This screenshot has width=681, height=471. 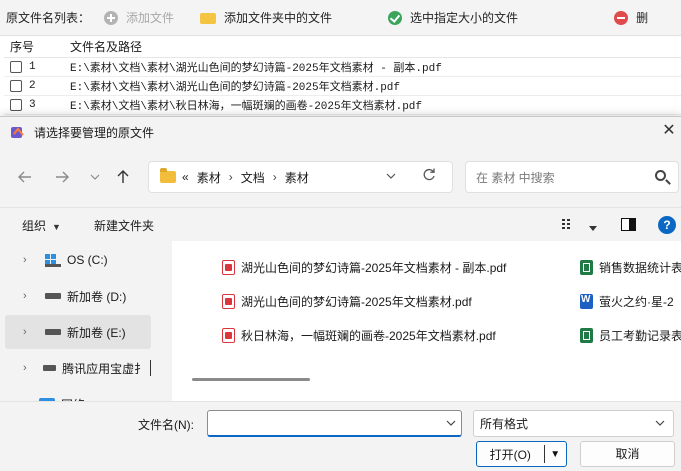 I want to click on file-item: 湖光山色间的梦幻诗篇-2025年文档素材 - 副本.pdf, so click(x=364, y=267).